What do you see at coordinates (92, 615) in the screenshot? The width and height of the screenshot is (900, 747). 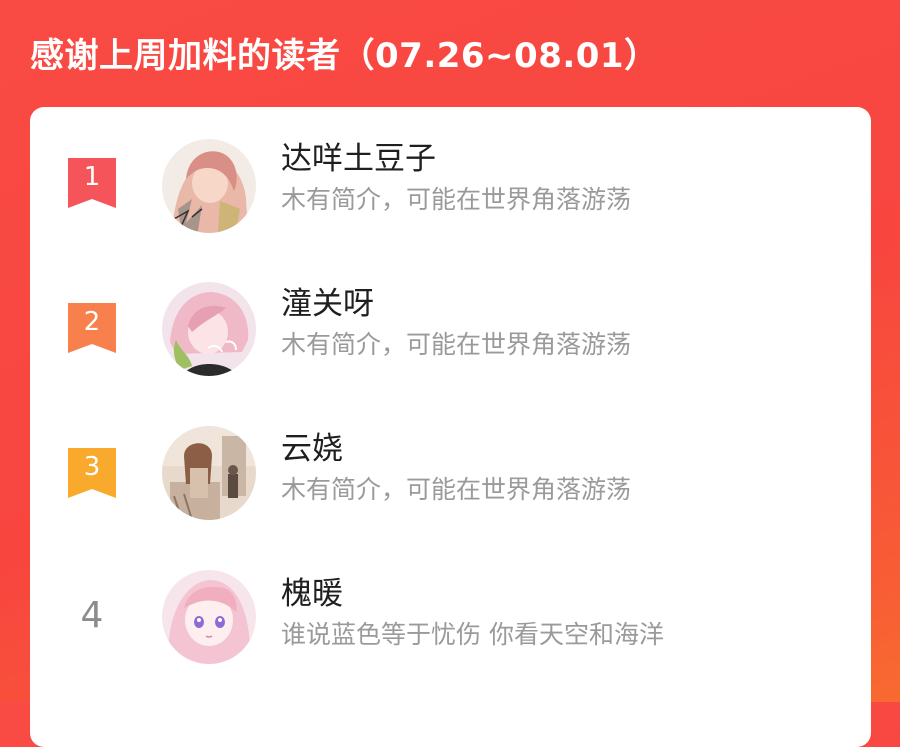 I see `rank-number: 4` at bounding box center [92, 615].